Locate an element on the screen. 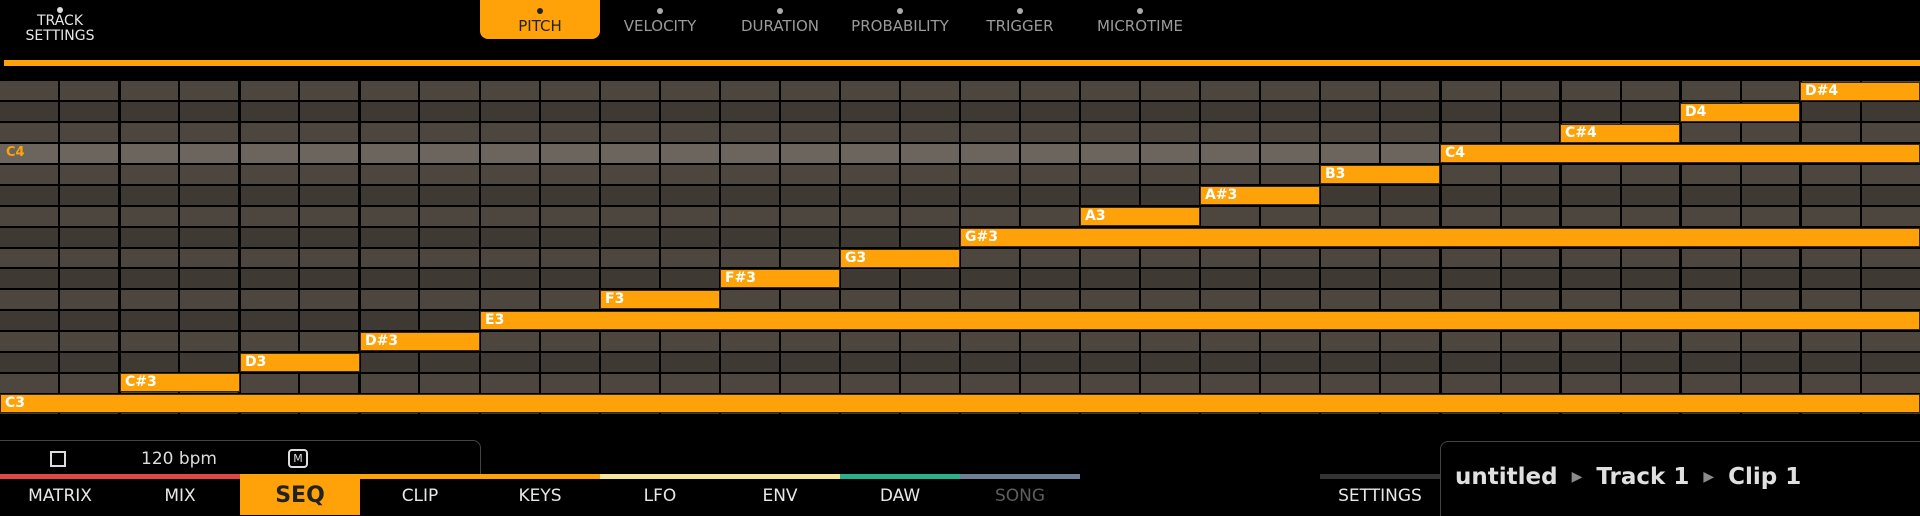  note-block: A#3 is located at coordinates (1260, 196).